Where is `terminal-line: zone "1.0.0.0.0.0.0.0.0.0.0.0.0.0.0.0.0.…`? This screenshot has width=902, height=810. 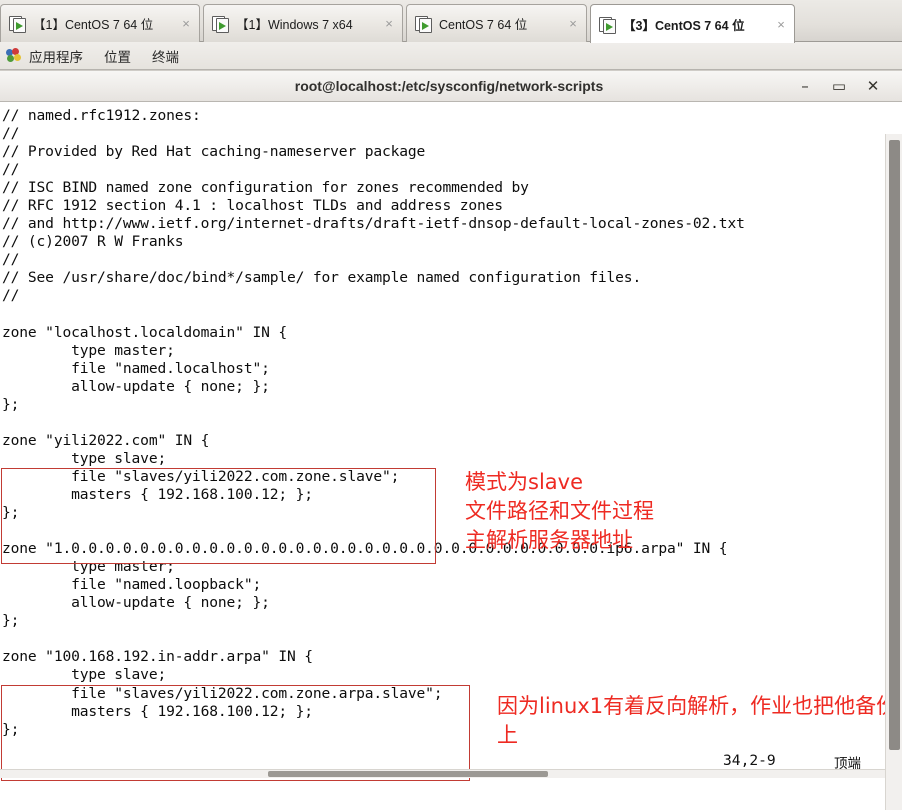
terminal-line: zone "1.0.0.0.0.0.0.0.0.0.0.0.0.0.0.0.0.… is located at coordinates (365, 549).